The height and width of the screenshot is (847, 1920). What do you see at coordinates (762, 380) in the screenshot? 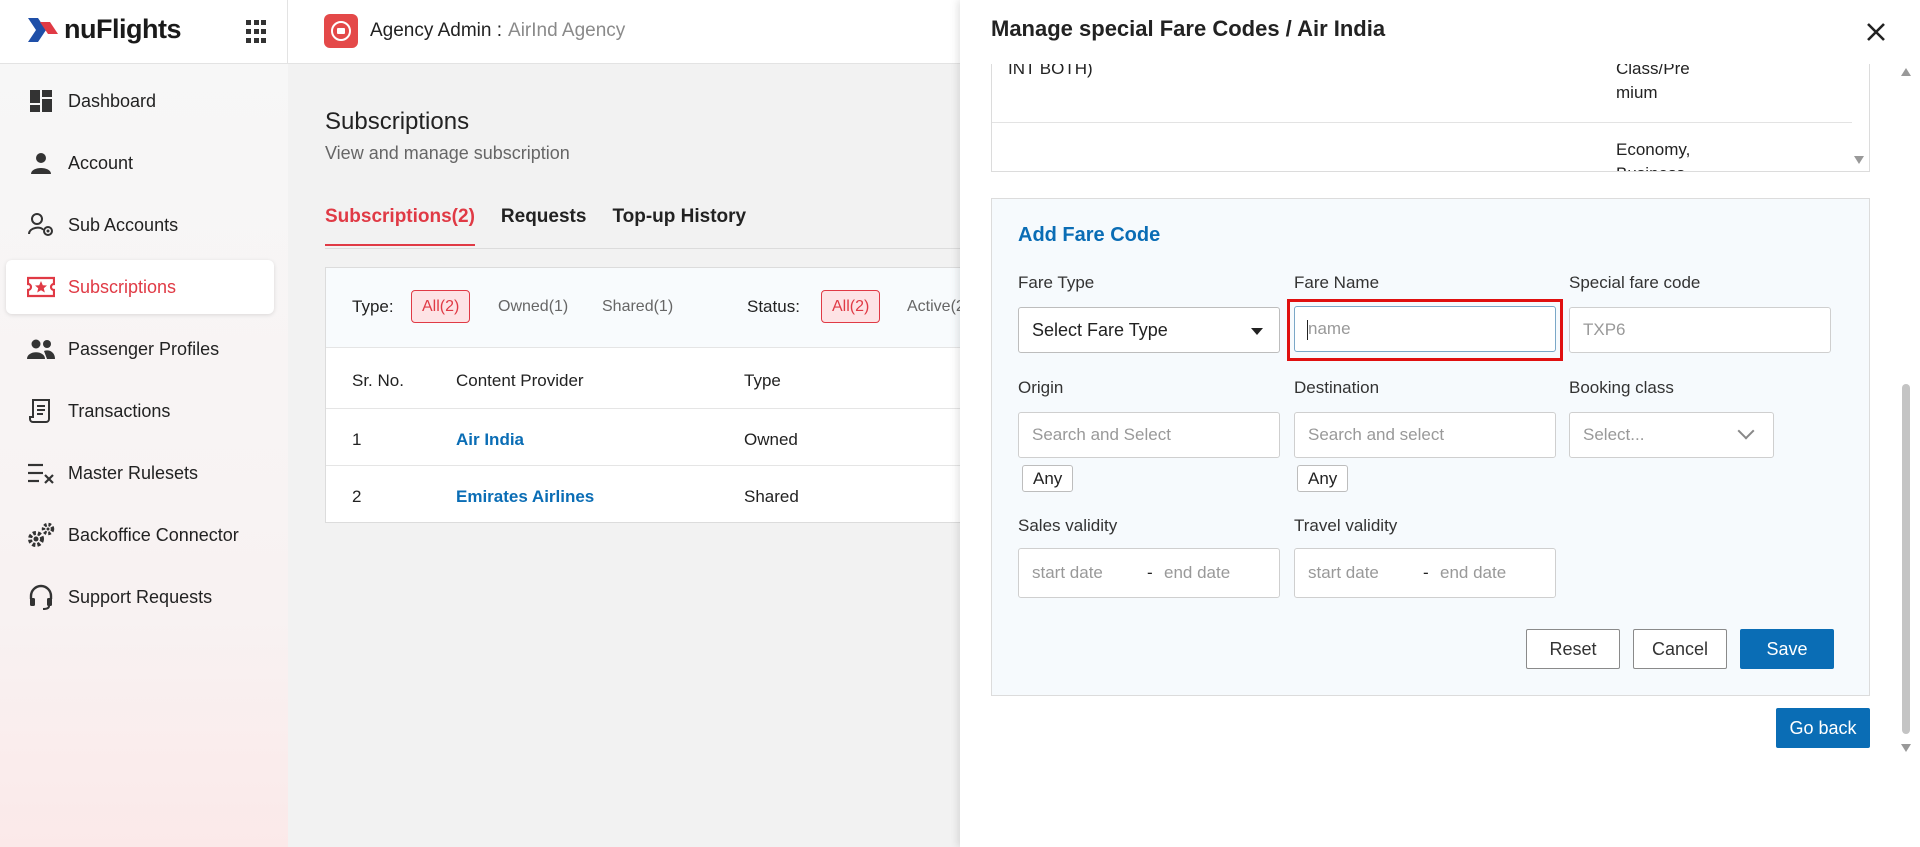
I see `column-header-type: Type` at bounding box center [762, 380].